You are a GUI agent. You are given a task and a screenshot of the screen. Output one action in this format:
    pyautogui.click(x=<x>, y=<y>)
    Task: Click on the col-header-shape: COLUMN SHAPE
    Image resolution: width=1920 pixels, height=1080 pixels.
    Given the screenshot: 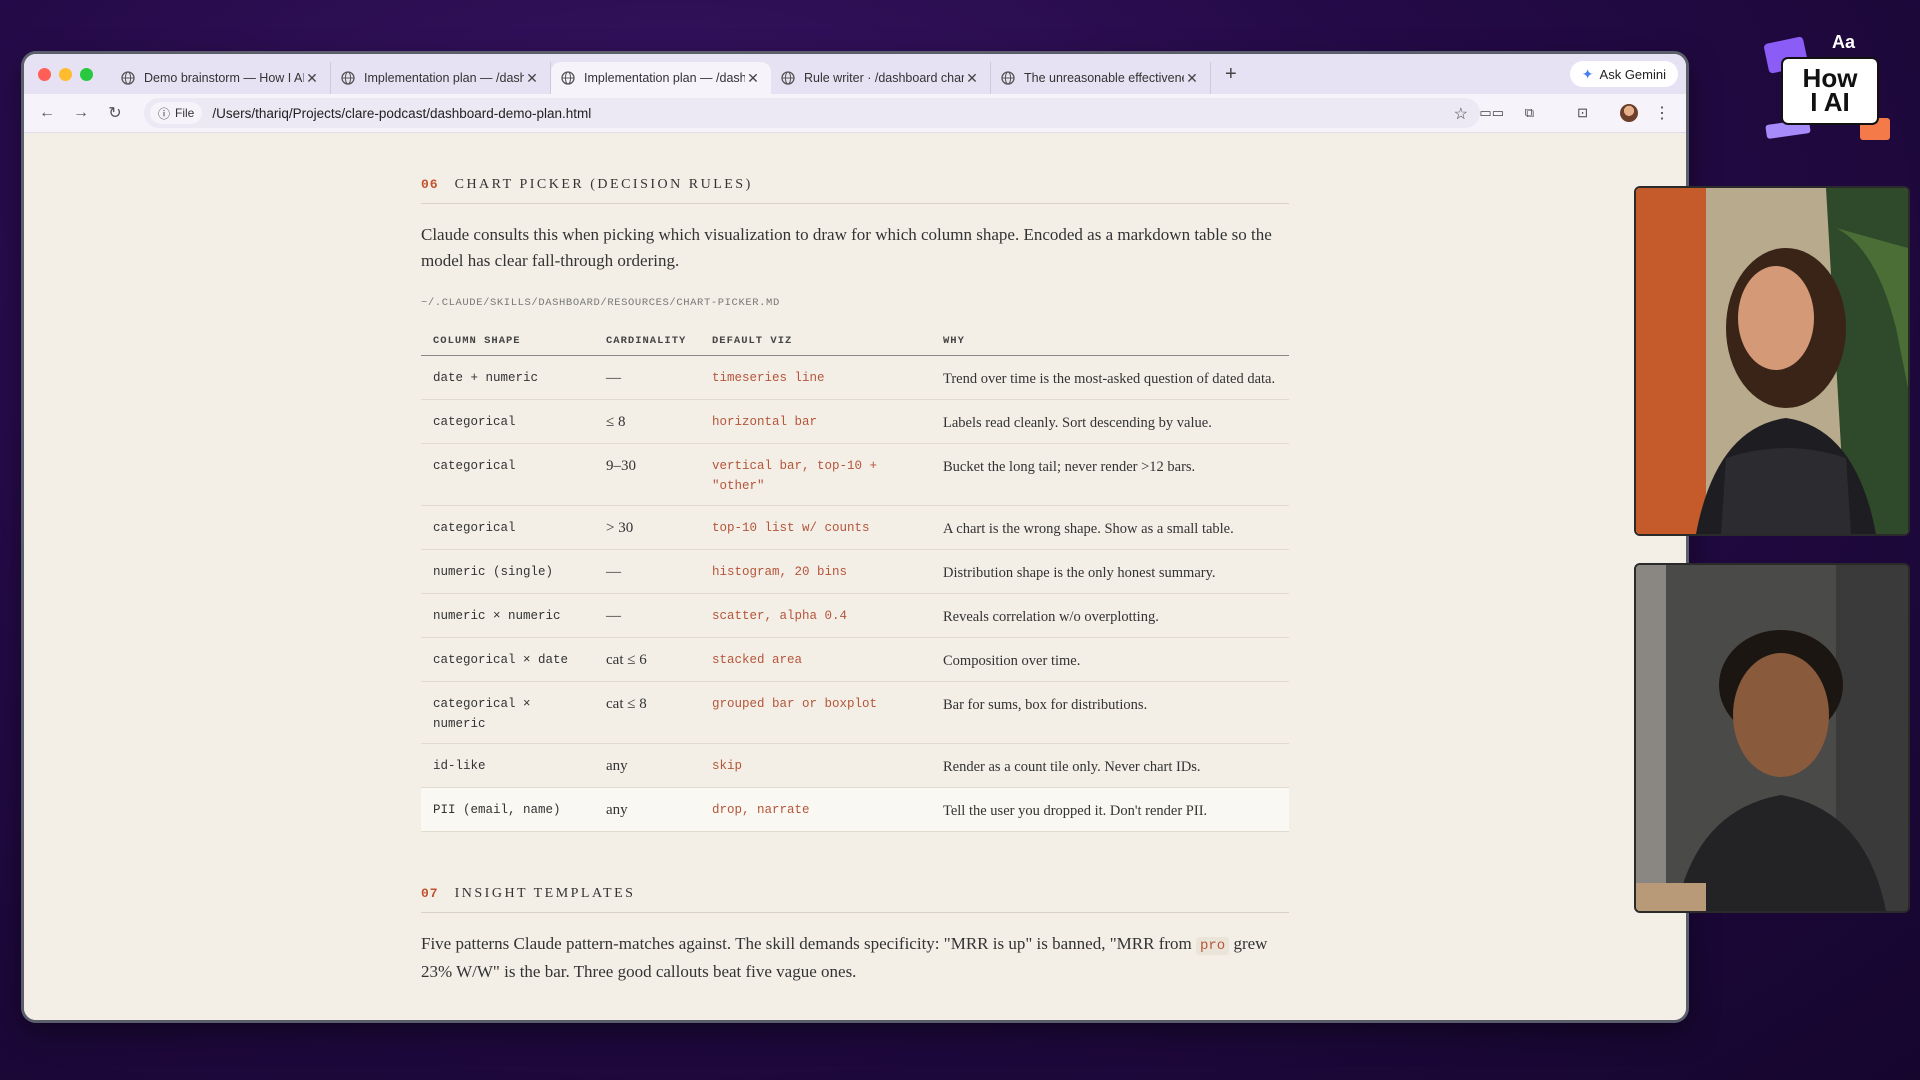 What is the action you would take?
    pyautogui.click(x=507, y=345)
    